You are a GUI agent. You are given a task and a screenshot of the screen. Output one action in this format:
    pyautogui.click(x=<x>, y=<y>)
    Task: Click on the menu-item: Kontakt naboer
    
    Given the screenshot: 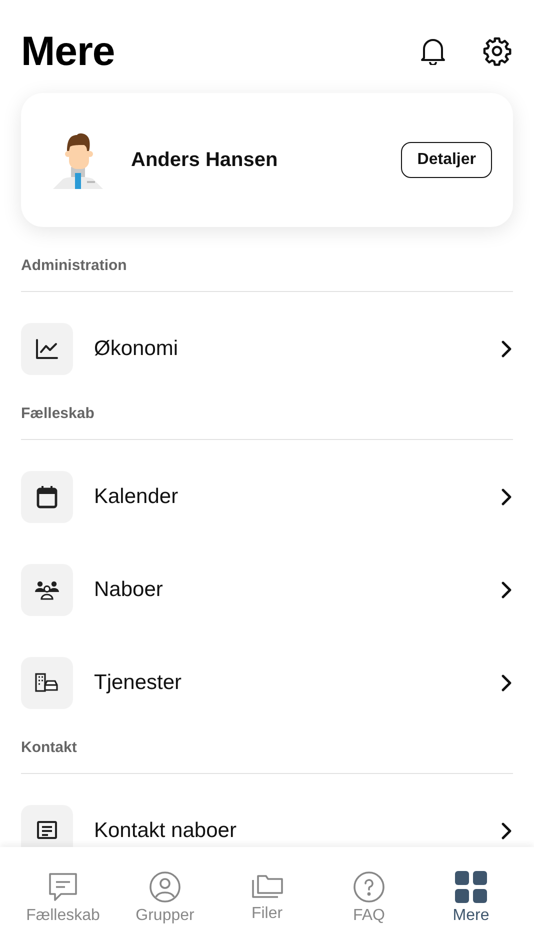 What is the action you would take?
    pyautogui.click(x=297, y=831)
    